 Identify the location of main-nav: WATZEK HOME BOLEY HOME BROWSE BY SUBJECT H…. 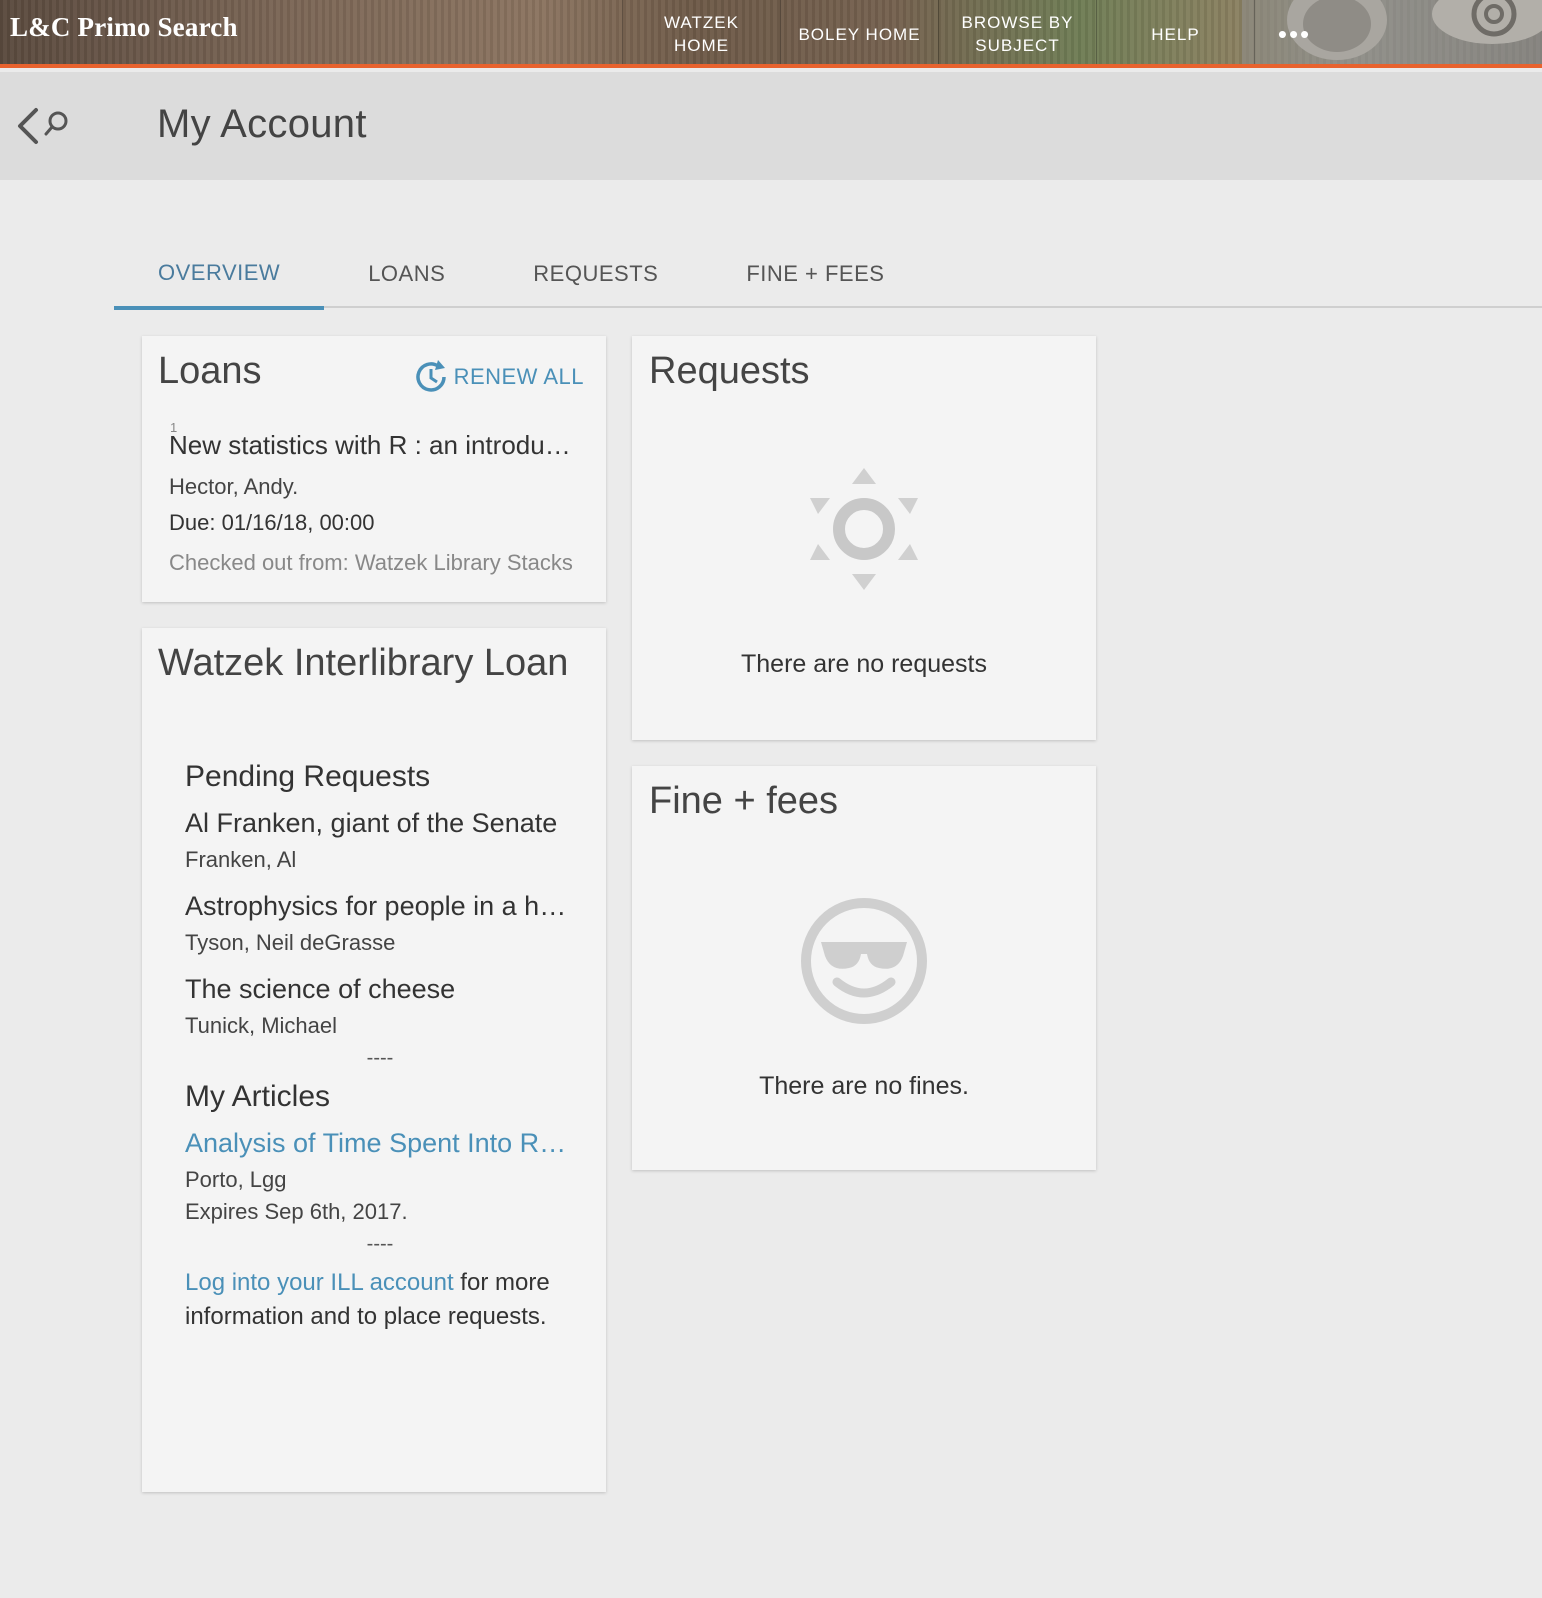
(978, 32).